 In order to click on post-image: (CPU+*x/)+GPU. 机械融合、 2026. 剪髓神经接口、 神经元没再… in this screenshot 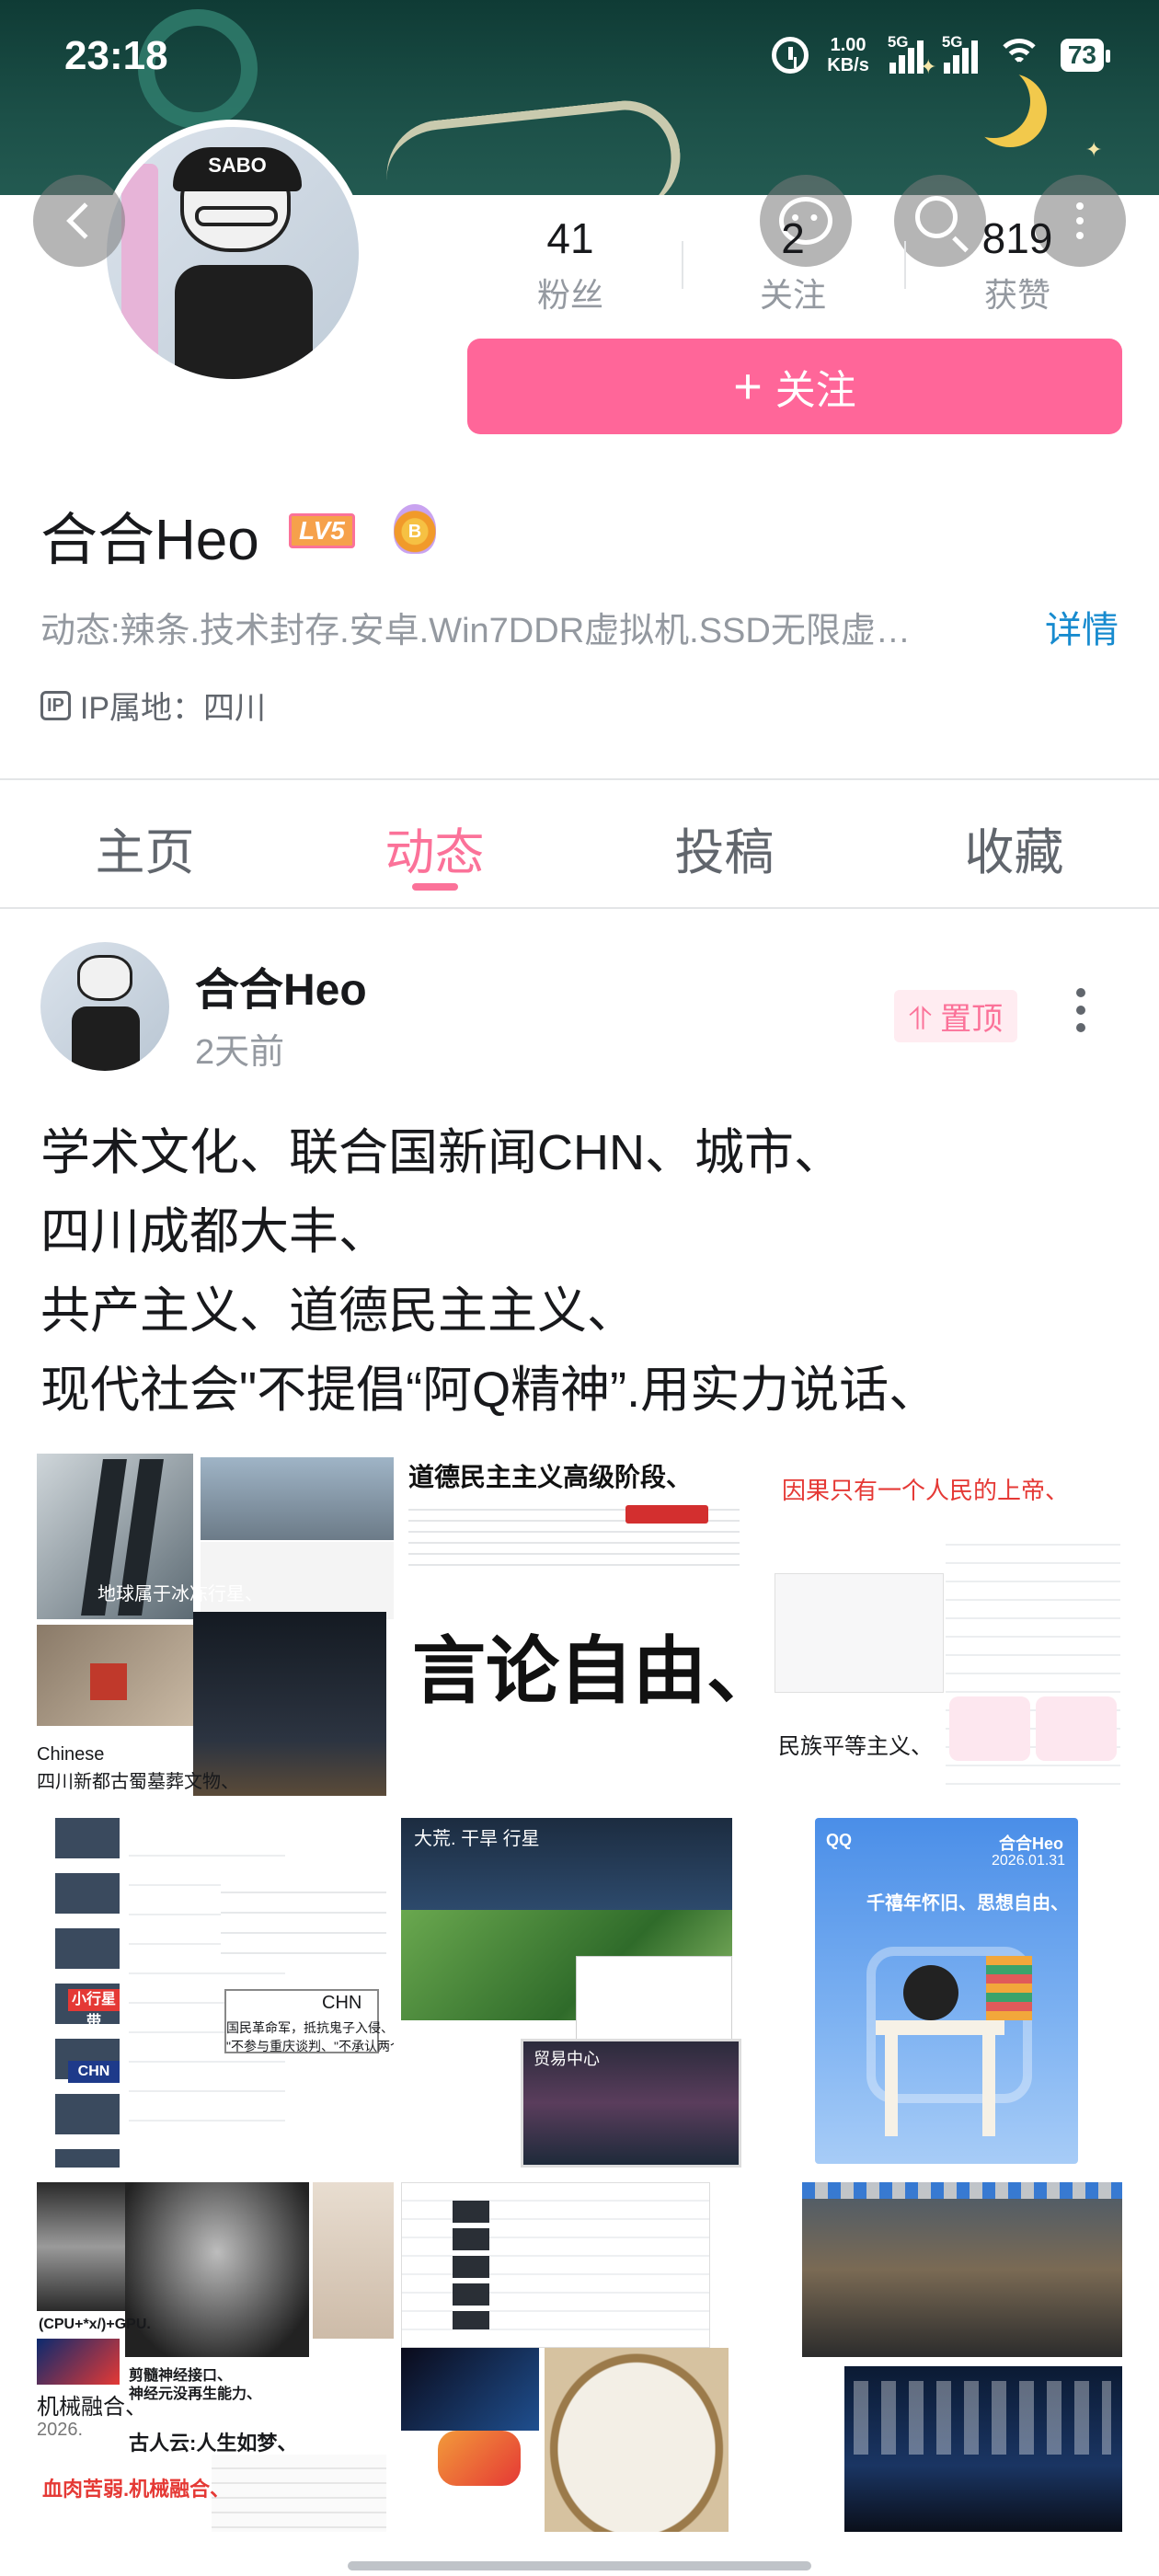, I will do `click(215, 2357)`.